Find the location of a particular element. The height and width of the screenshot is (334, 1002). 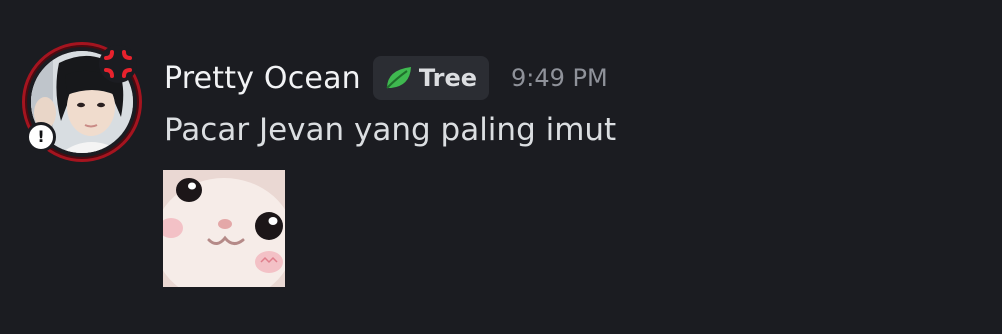

avatar: ! is located at coordinates (82, 102).